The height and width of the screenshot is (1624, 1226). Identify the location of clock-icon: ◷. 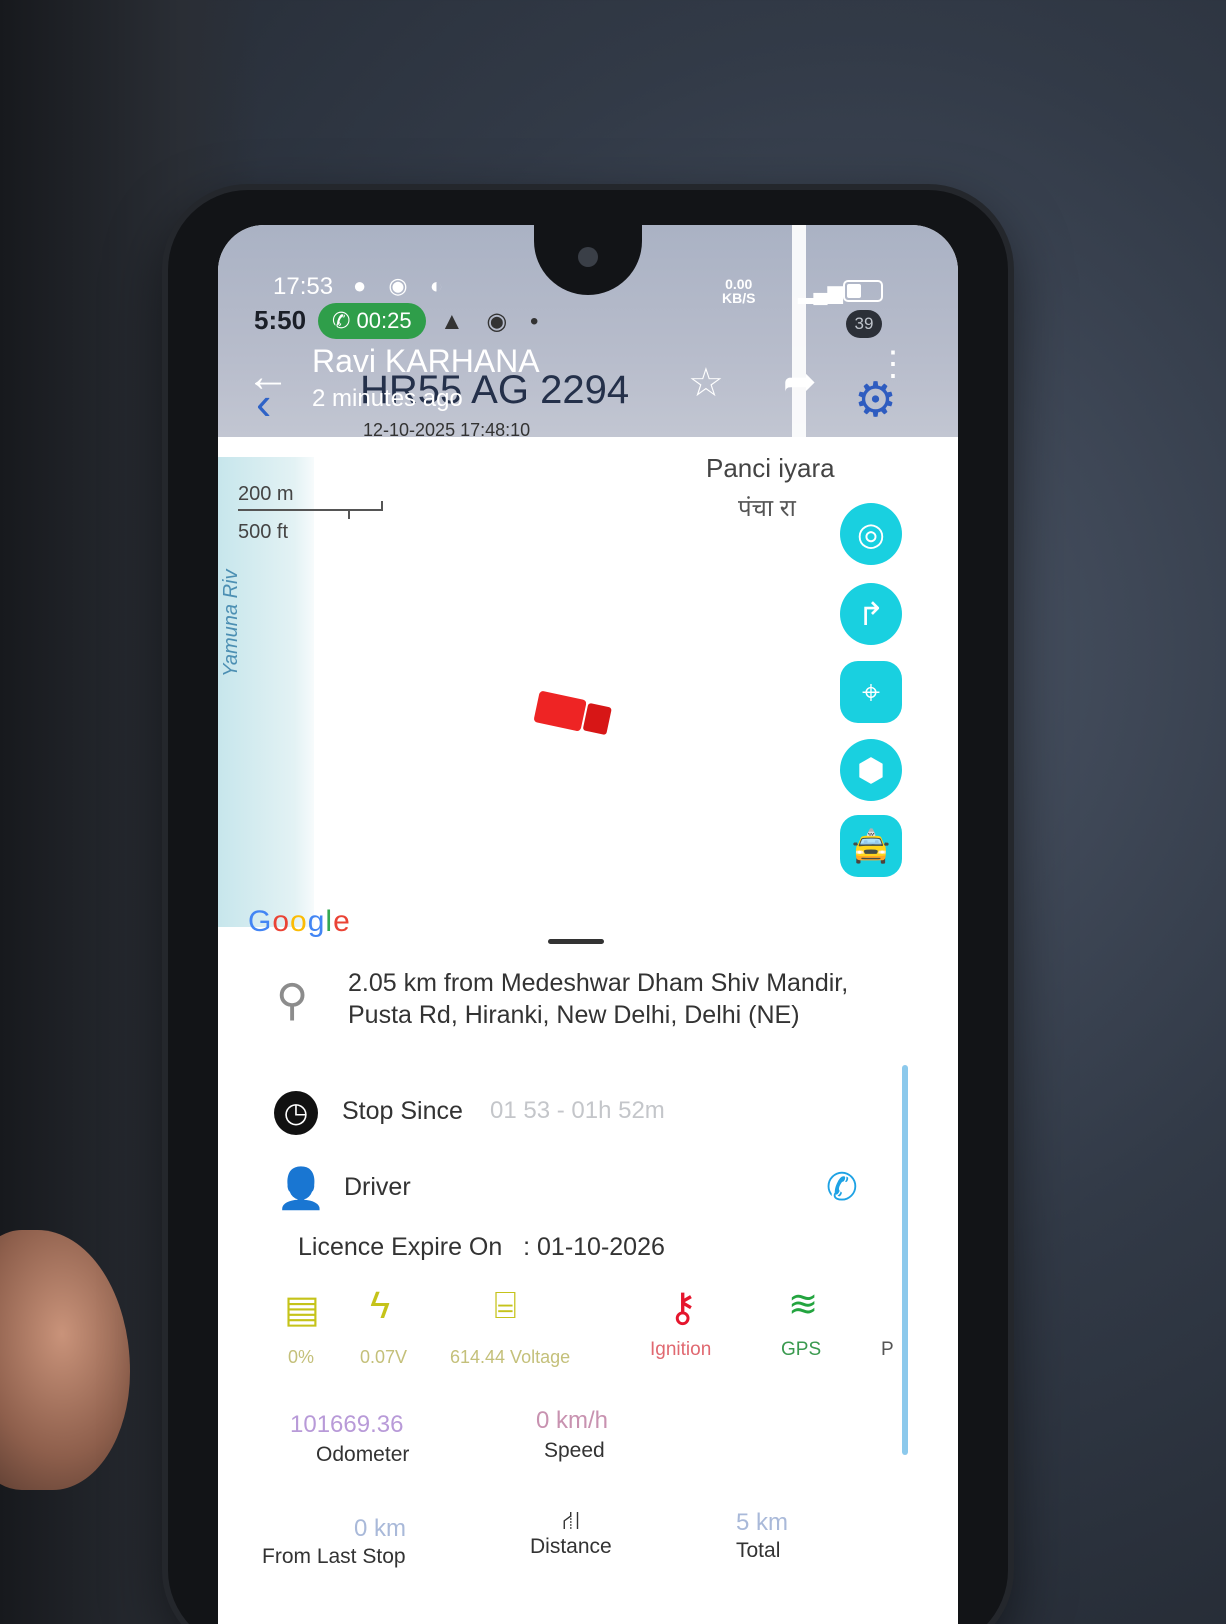
(296, 1113).